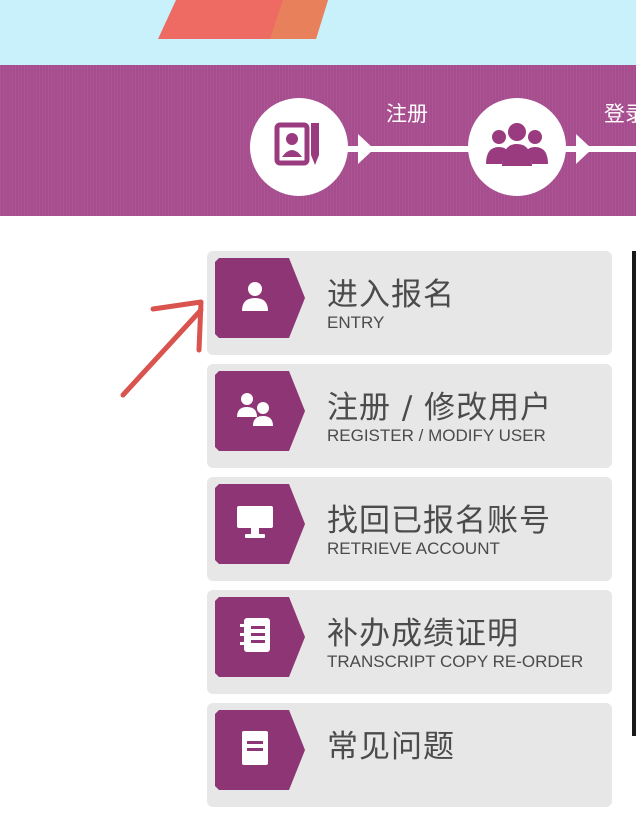  Describe the element at coordinates (620, 114) in the screenshot. I see `step-label-login: 登录` at that location.